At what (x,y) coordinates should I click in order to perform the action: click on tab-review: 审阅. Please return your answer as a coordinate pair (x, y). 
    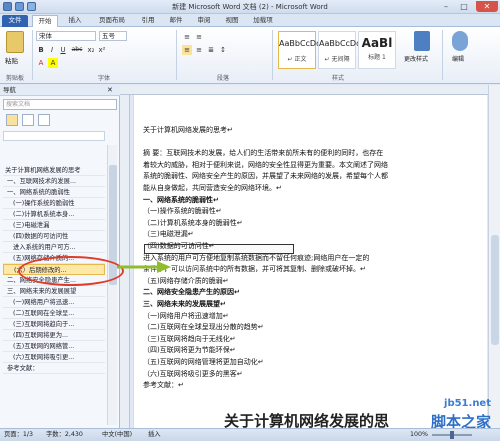
    Looking at the image, I should click on (204, 21).